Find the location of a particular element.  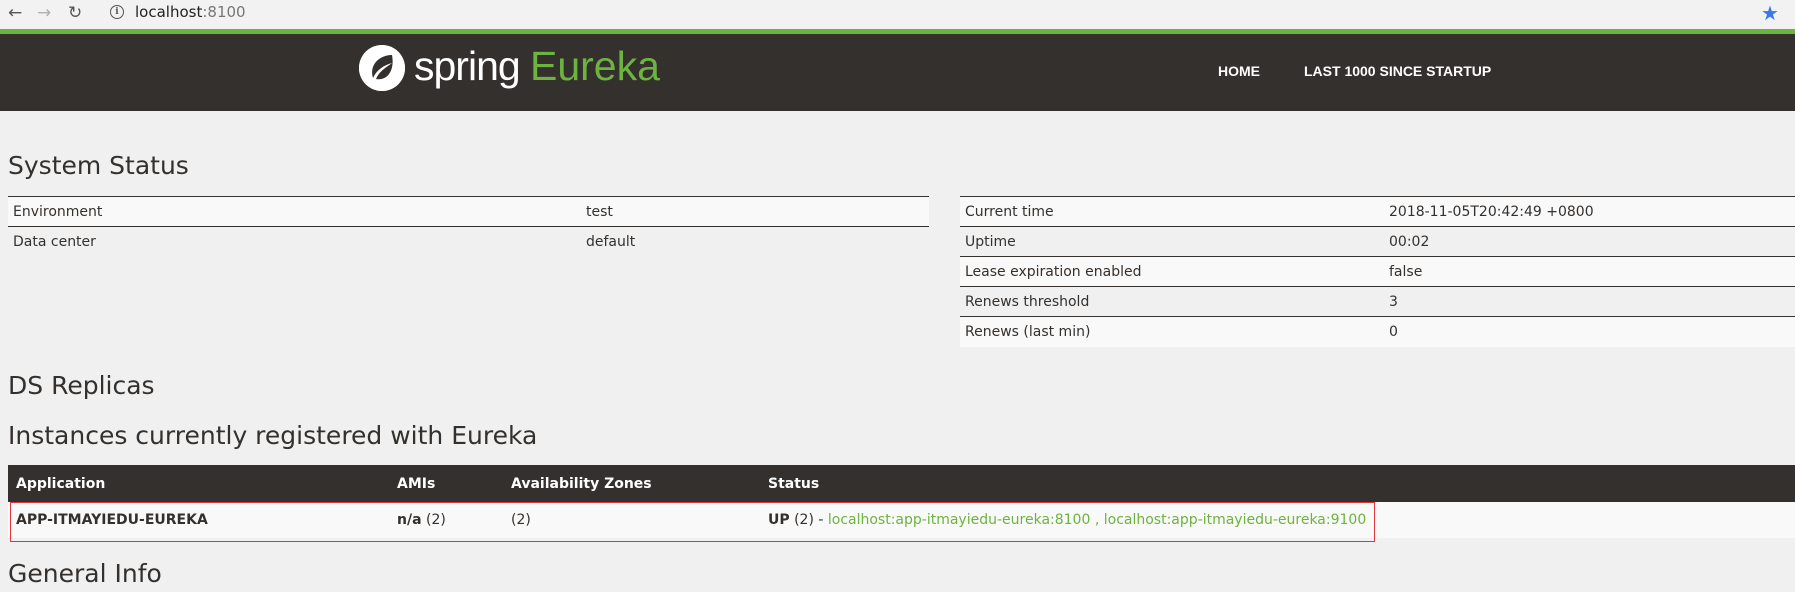

amis-value: n/a is located at coordinates (409, 520).